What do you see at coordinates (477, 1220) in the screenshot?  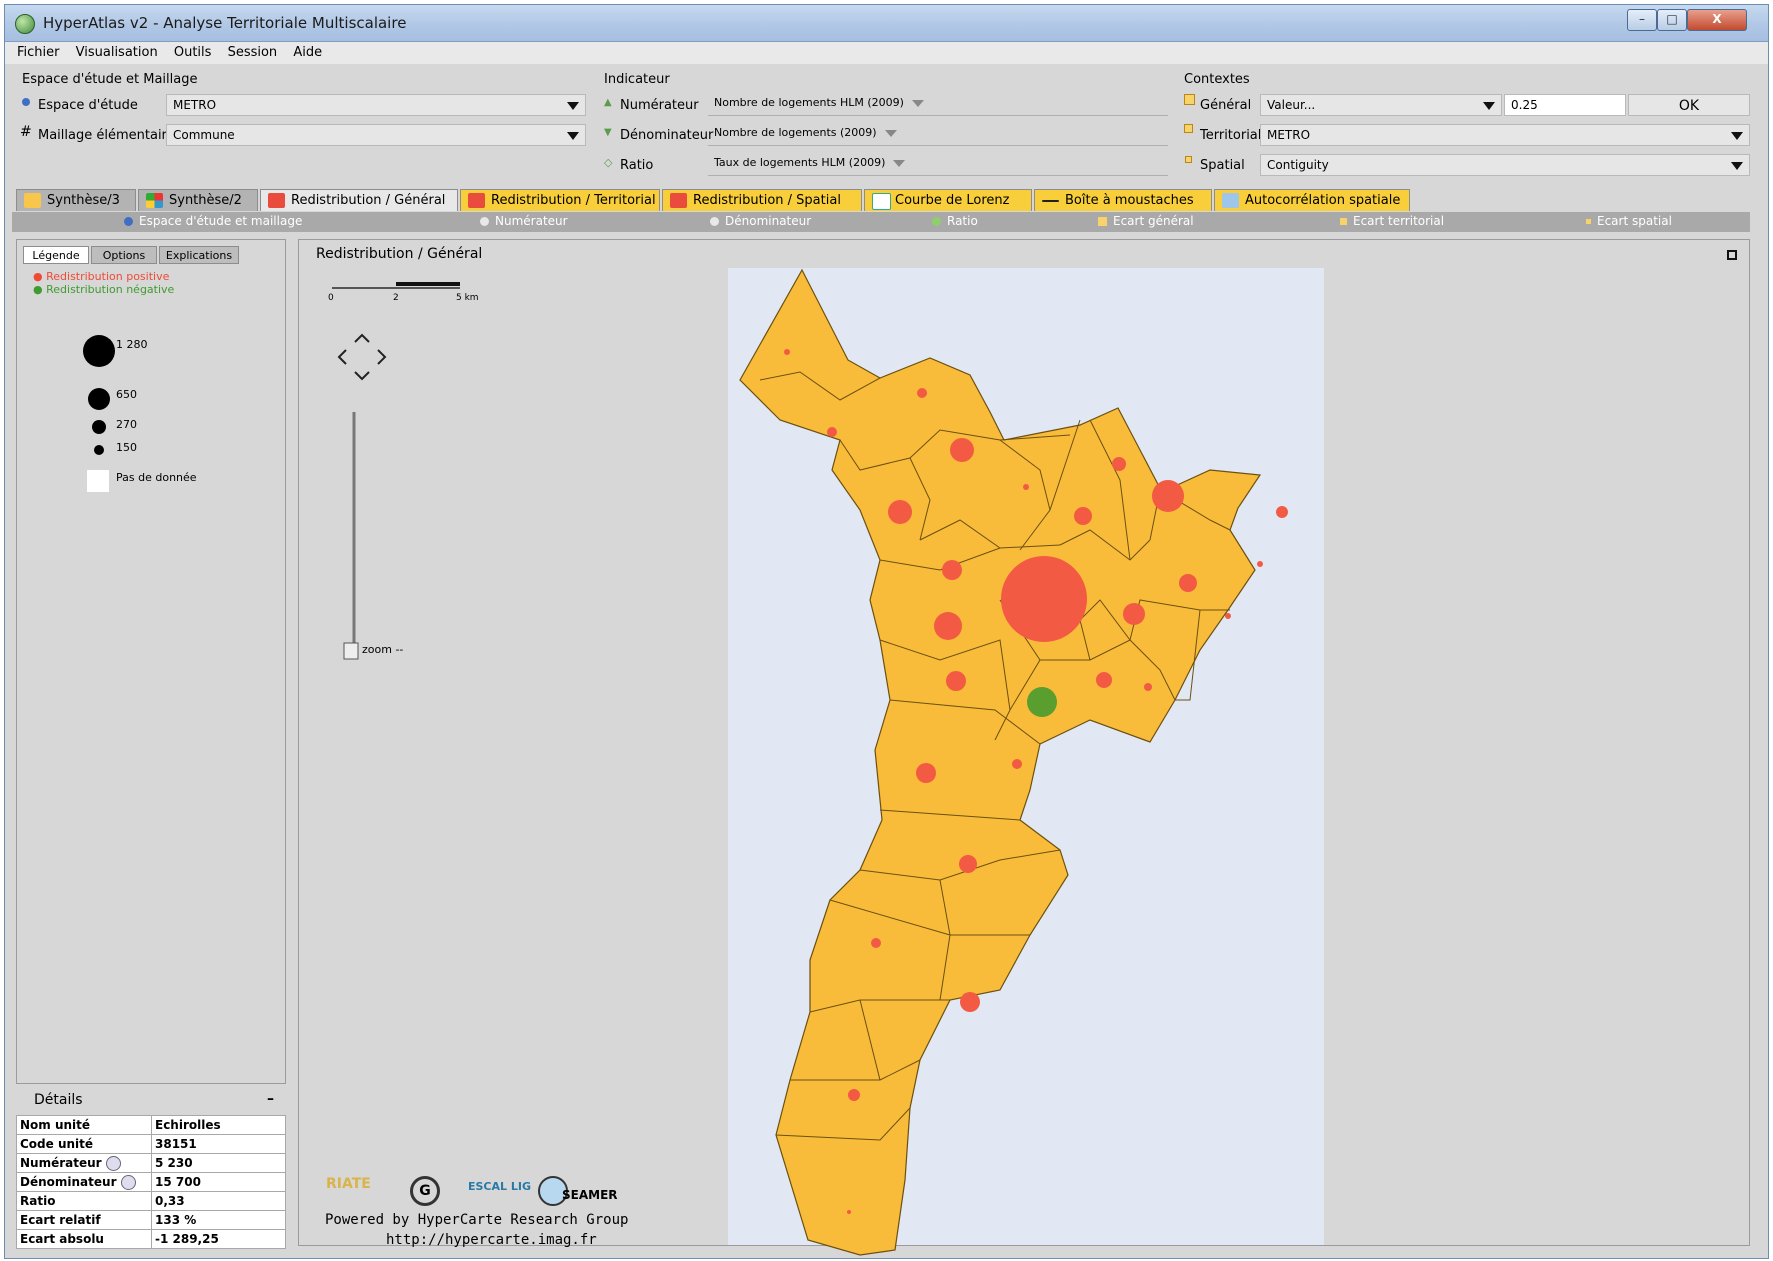 I see `credits-line-1: Powered by HyperCarte Research Group` at bounding box center [477, 1220].